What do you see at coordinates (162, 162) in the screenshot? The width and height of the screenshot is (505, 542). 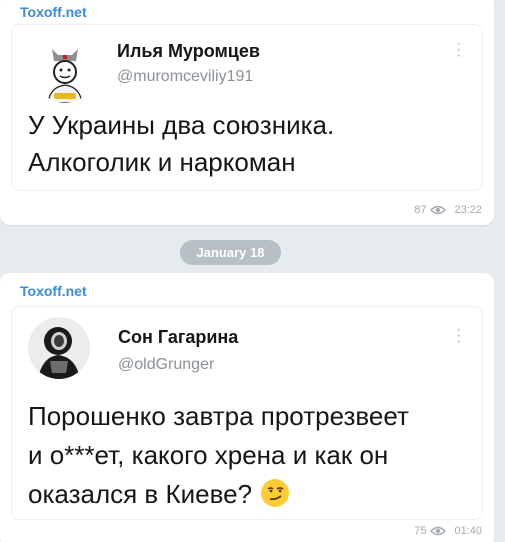 I see `tweet-text-line: Алкоголик и наркоман` at bounding box center [162, 162].